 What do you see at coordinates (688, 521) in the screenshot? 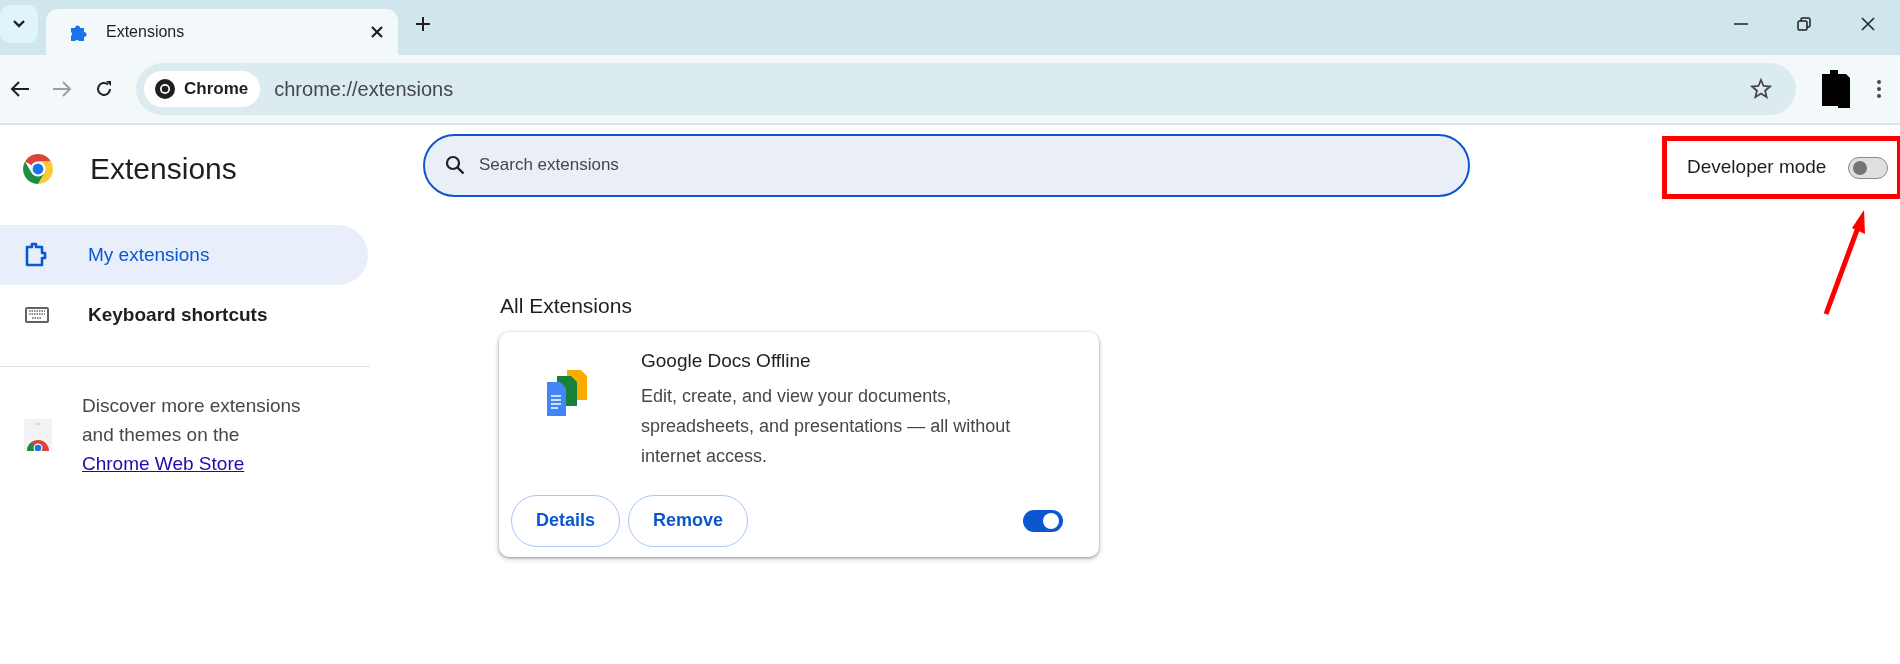
I see `remove-button: Remove` at bounding box center [688, 521].